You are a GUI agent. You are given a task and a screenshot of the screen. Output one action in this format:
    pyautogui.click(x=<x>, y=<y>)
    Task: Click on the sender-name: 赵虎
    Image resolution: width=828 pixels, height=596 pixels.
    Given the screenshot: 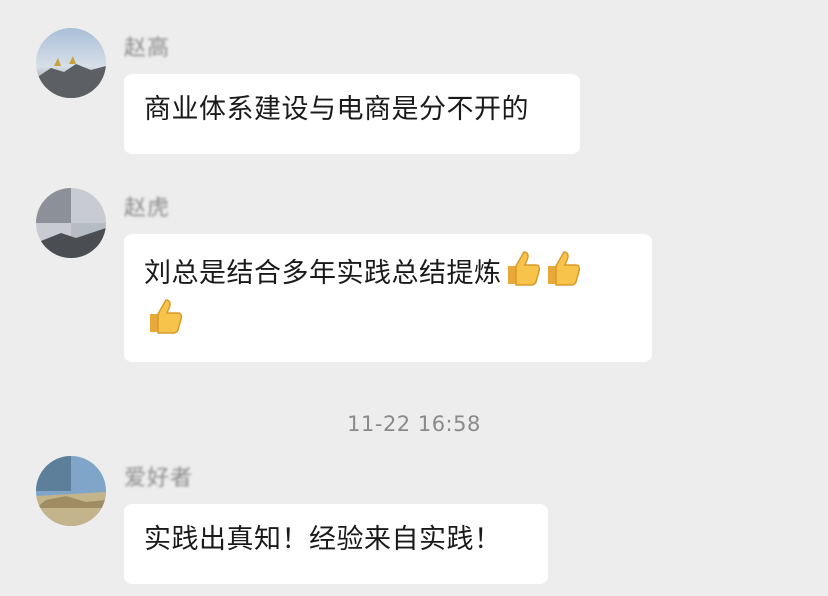 What is the action you would take?
    pyautogui.click(x=147, y=208)
    